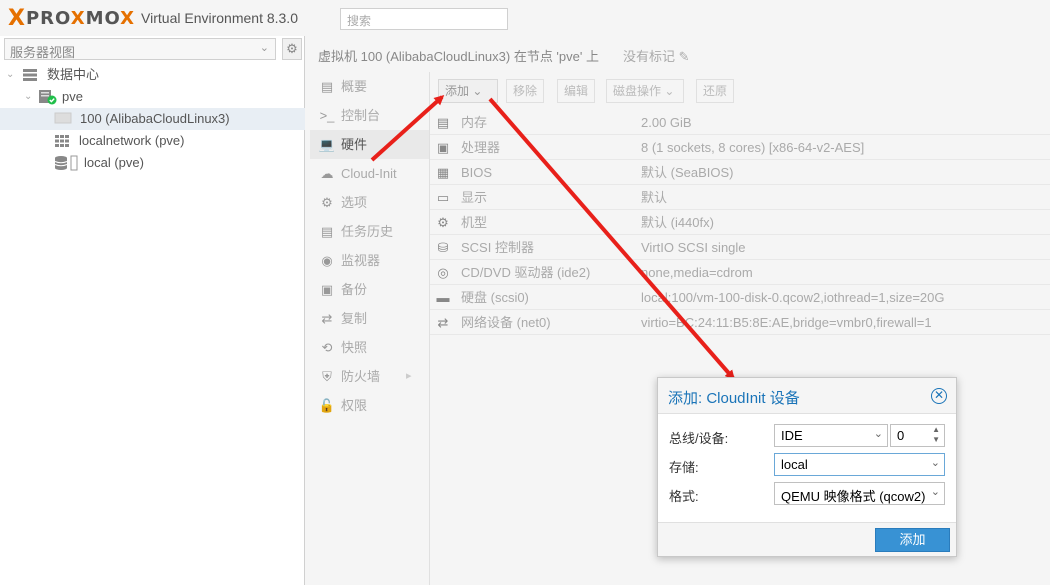 This screenshot has width=1050, height=585. I want to click on edit-button: 编辑, so click(576, 91).